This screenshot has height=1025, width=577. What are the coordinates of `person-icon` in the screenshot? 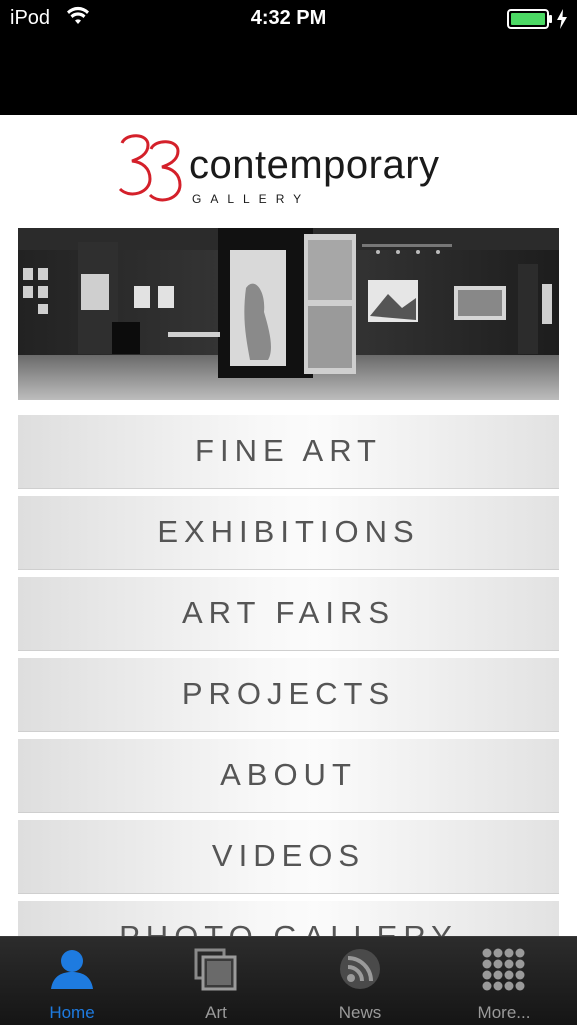 It's located at (72, 971).